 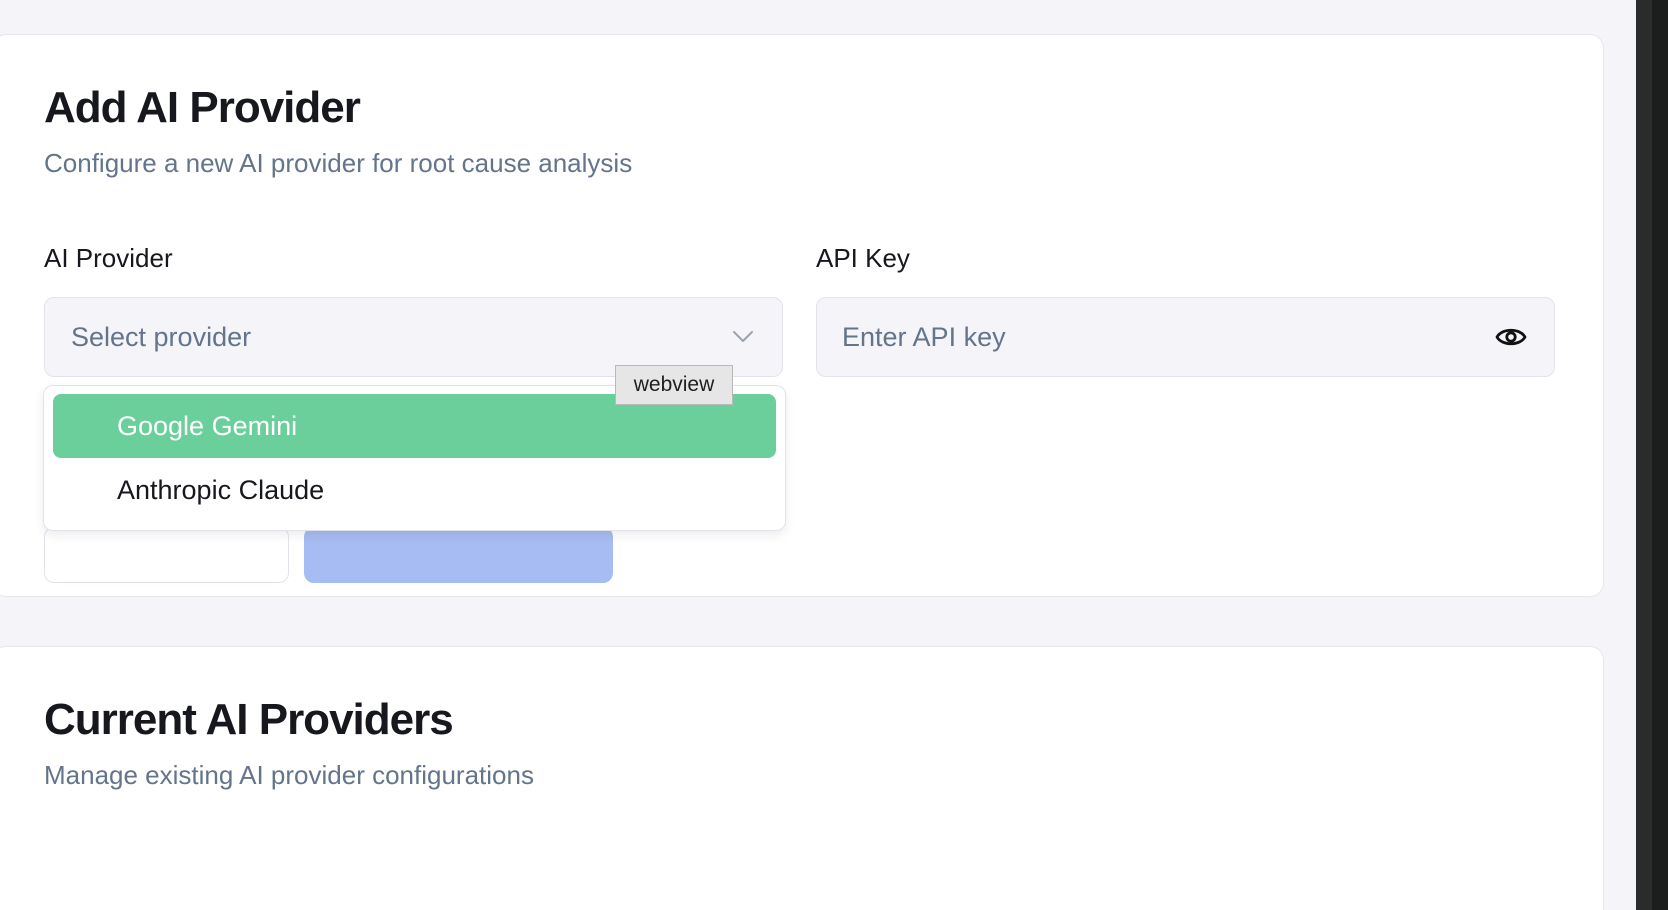 I want to click on chevron-down-icon, so click(x=743, y=337).